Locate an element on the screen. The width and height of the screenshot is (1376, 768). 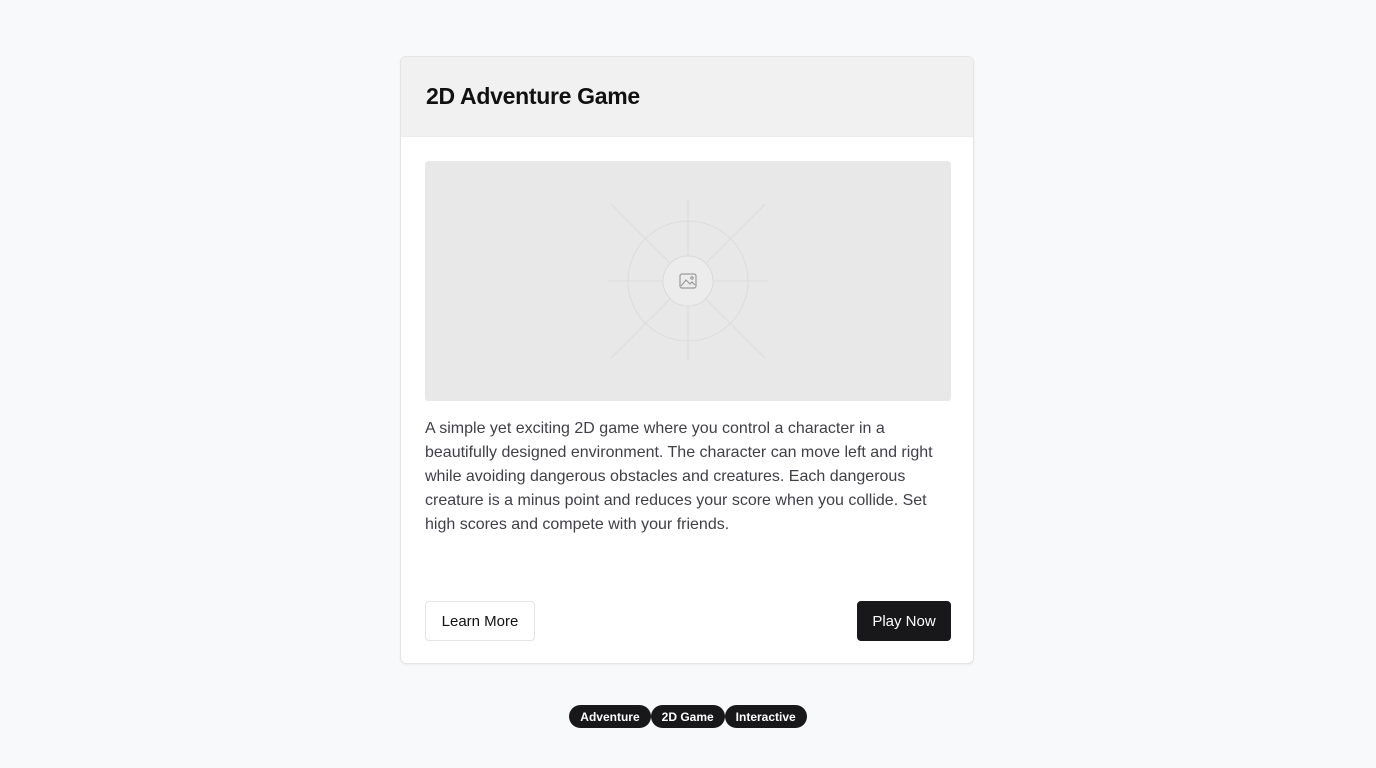
card-header: 2D Adventure Game is located at coordinates (687, 97).